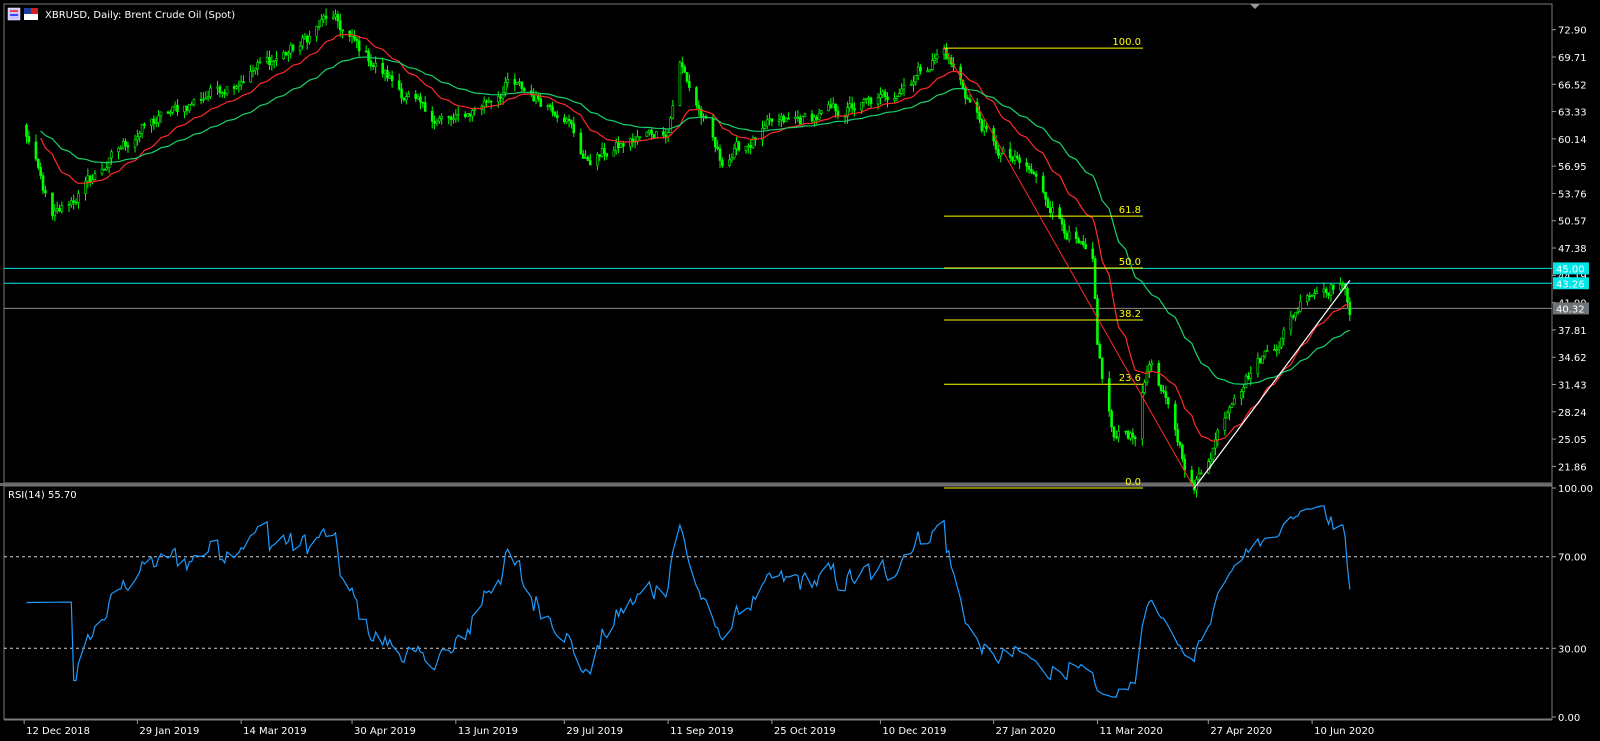 This screenshot has height=741, width=1600. Describe the element at coordinates (1570, 309) in the screenshot. I see `current-price-label: 40.32` at that location.